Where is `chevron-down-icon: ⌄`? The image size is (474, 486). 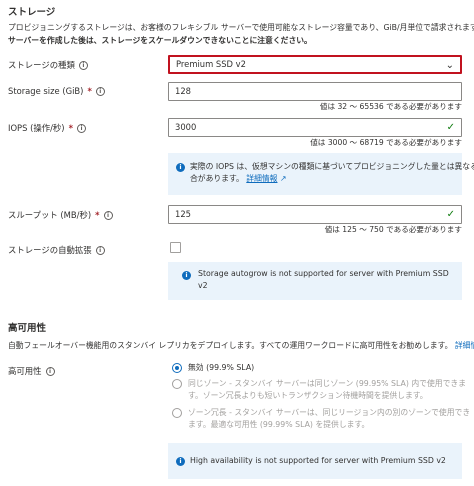
chevron-down-icon: ⌄ is located at coordinates (449, 65).